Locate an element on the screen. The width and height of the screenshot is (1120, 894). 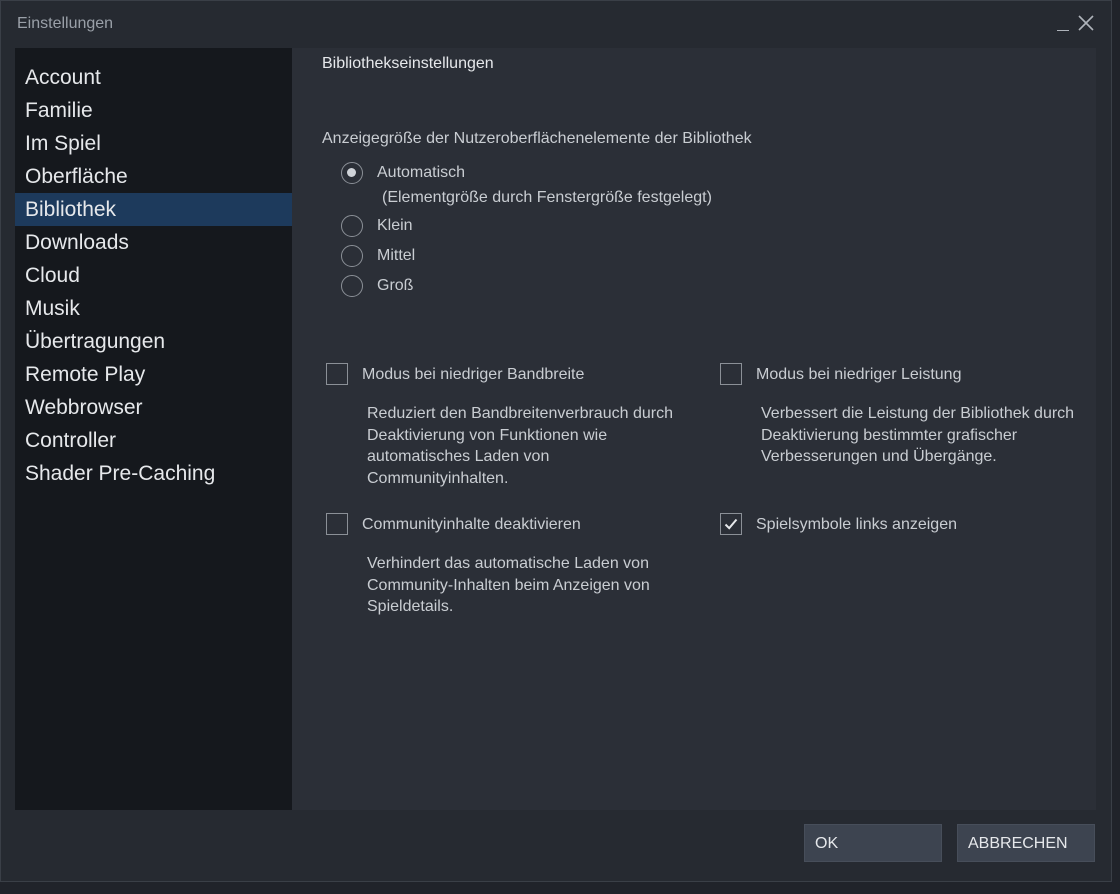
sidebar-item-account: Account is located at coordinates (153, 77).